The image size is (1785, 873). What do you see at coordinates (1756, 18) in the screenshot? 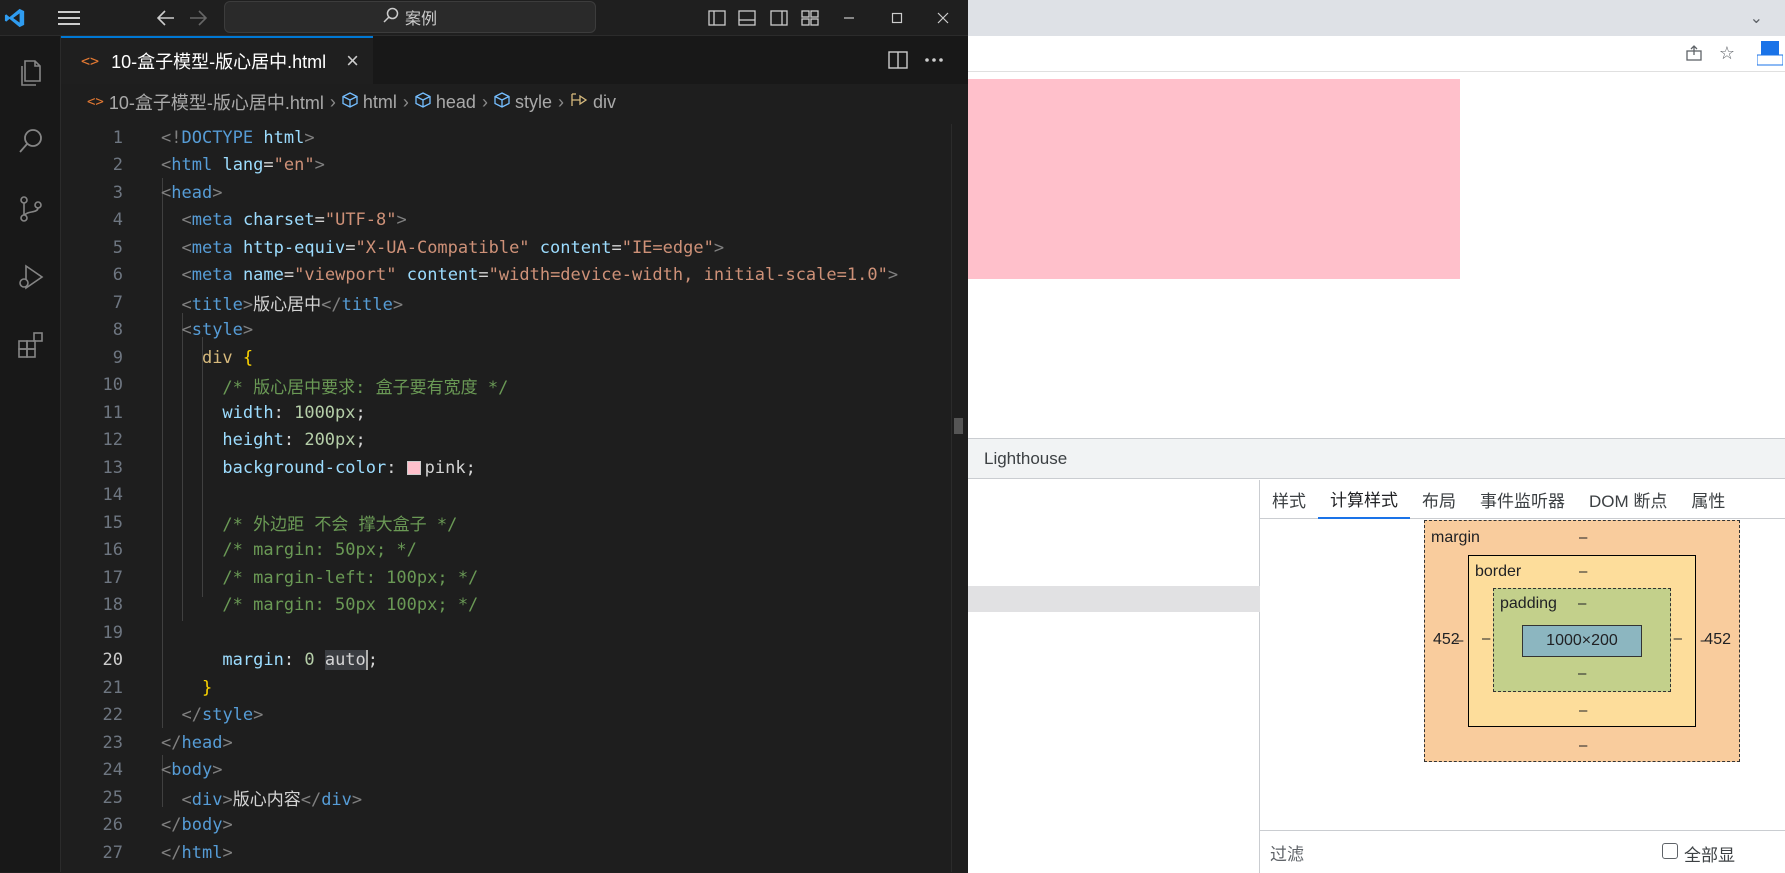
I see `chevron-down-icon: ⌄` at bounding box center [1756, 18].